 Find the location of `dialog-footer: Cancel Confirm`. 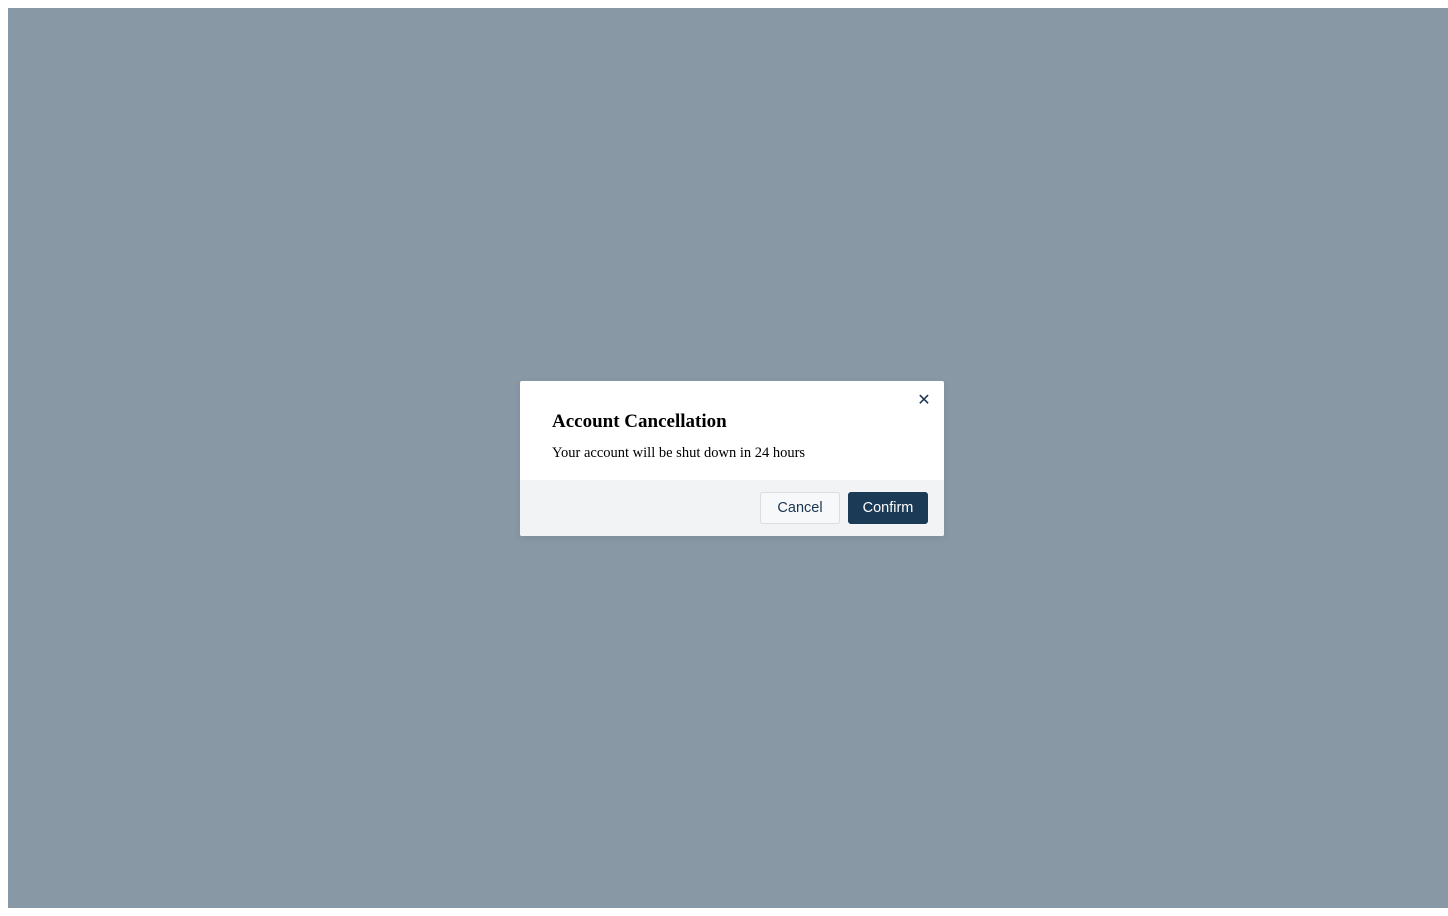

dialog-footer: Cancel Confirm is located at coordinates (732, 508).